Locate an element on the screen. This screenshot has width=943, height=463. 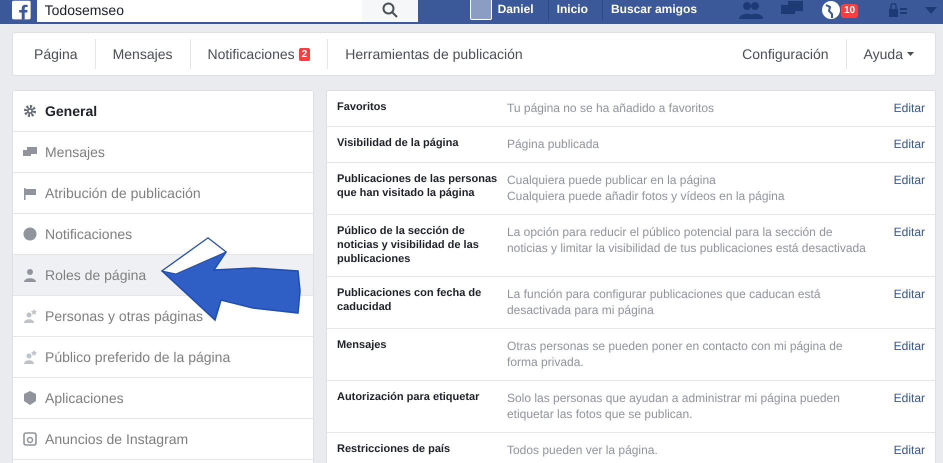
setting-description: La función para configurar publicaciones que caducan está desactivada para mi página is located at coordinates (664, 302).